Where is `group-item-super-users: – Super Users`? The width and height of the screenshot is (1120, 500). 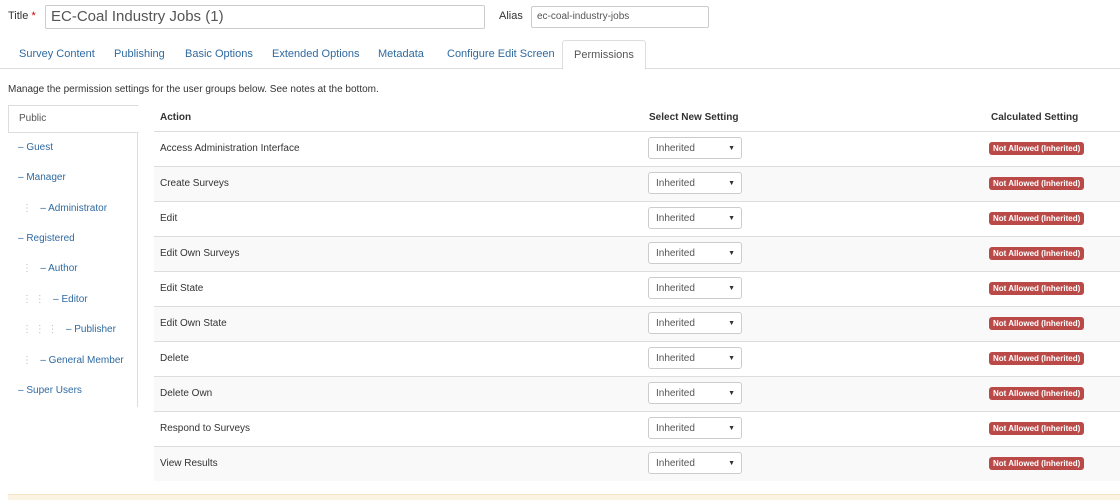 group-item-super-users: – Super Users is located at coordinates (72, 391).